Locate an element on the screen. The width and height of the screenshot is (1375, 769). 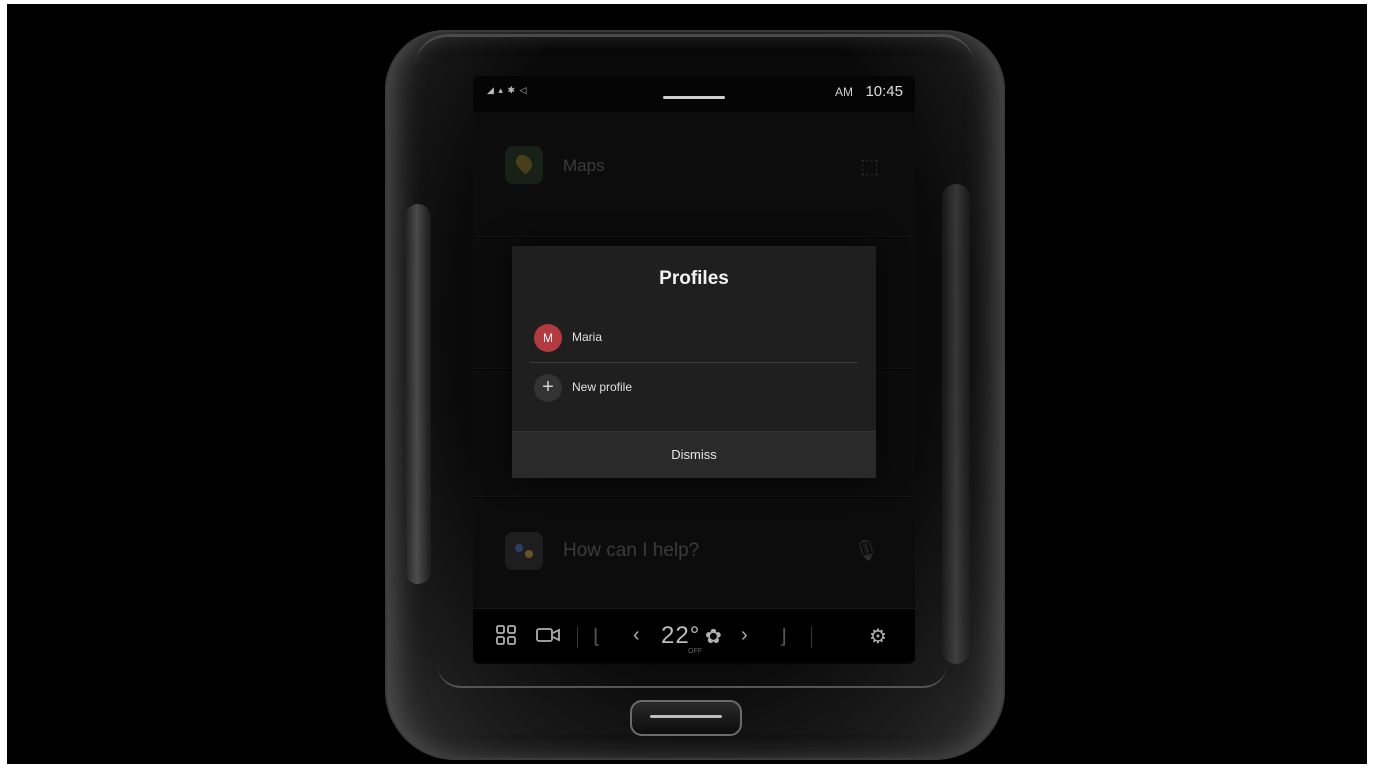
temperature-sub-label: OFF is located at coordinates (695, 651).